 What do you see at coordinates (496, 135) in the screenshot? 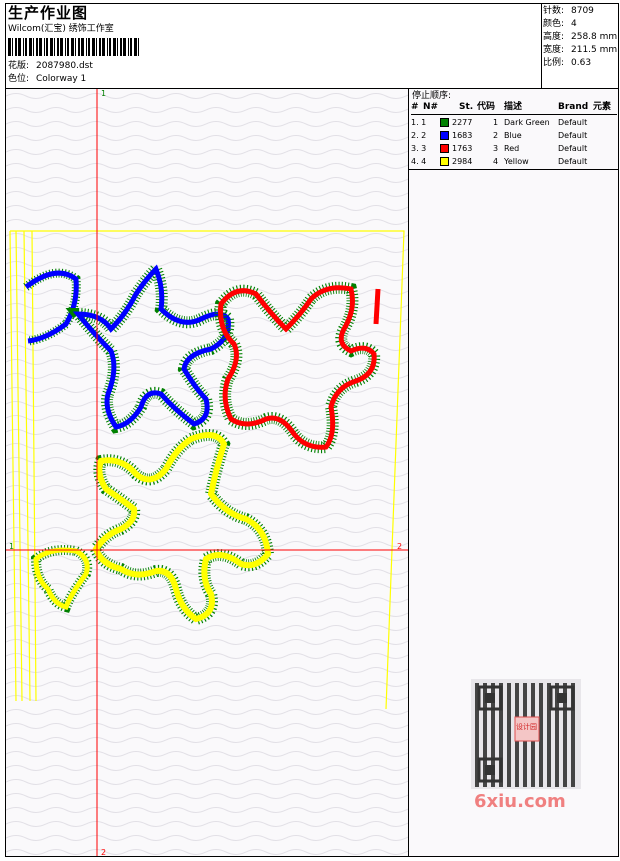
I see `row-code: 2` at bounding box center [496, 135].